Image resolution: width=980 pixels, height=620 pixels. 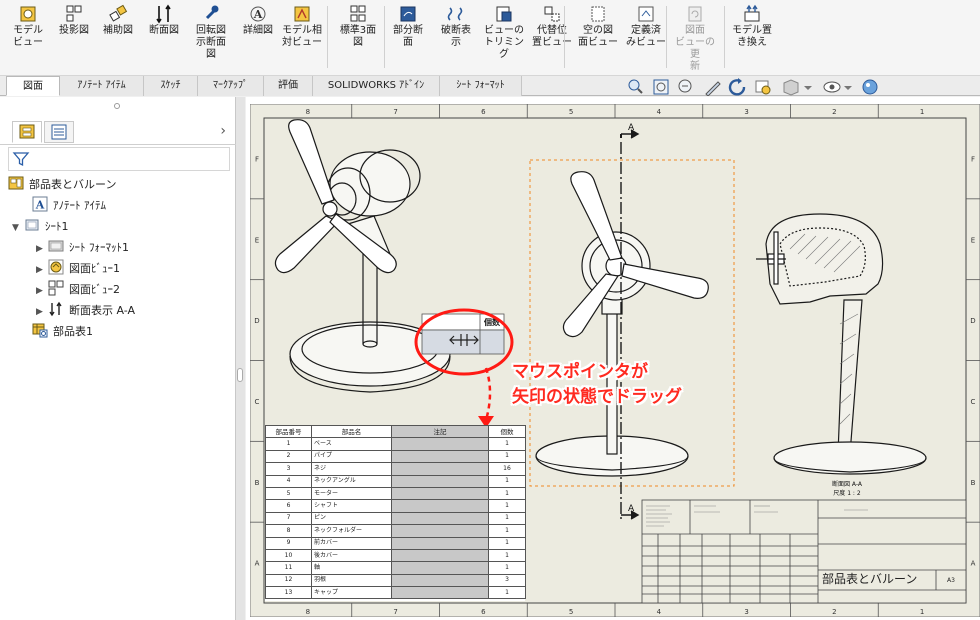 I want to click on tree-item-sheet-format: ▶ ｼｰﾄ ﾌｫｰﾏｯﾄ1, so click(x=82, y=248).